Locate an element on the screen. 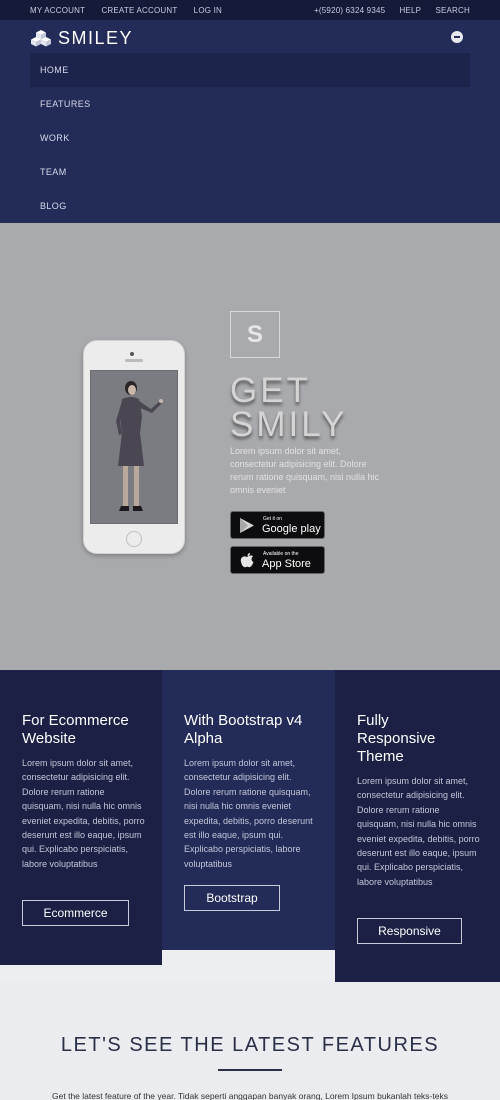 The image size is (500, 1100). google-play-button: Get it on Google play is located at coordinates (277, 525).